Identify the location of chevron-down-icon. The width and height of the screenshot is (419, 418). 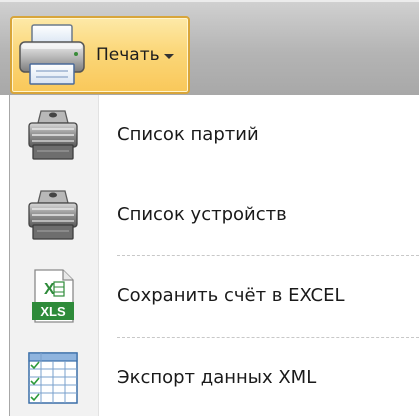
(168, 56).